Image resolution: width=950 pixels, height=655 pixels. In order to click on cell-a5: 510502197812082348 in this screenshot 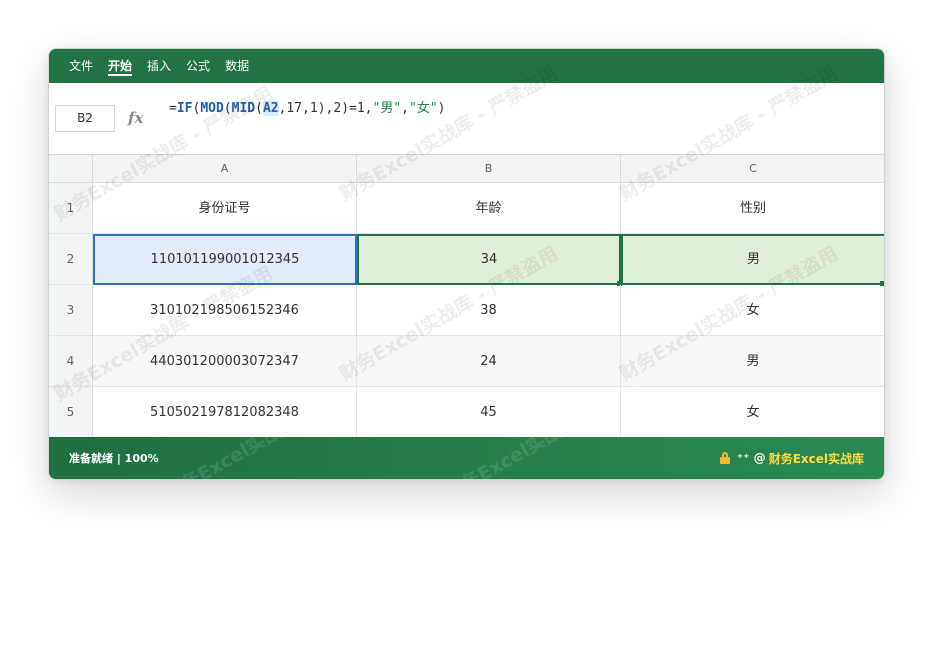, I will do `click(225, 412)`.